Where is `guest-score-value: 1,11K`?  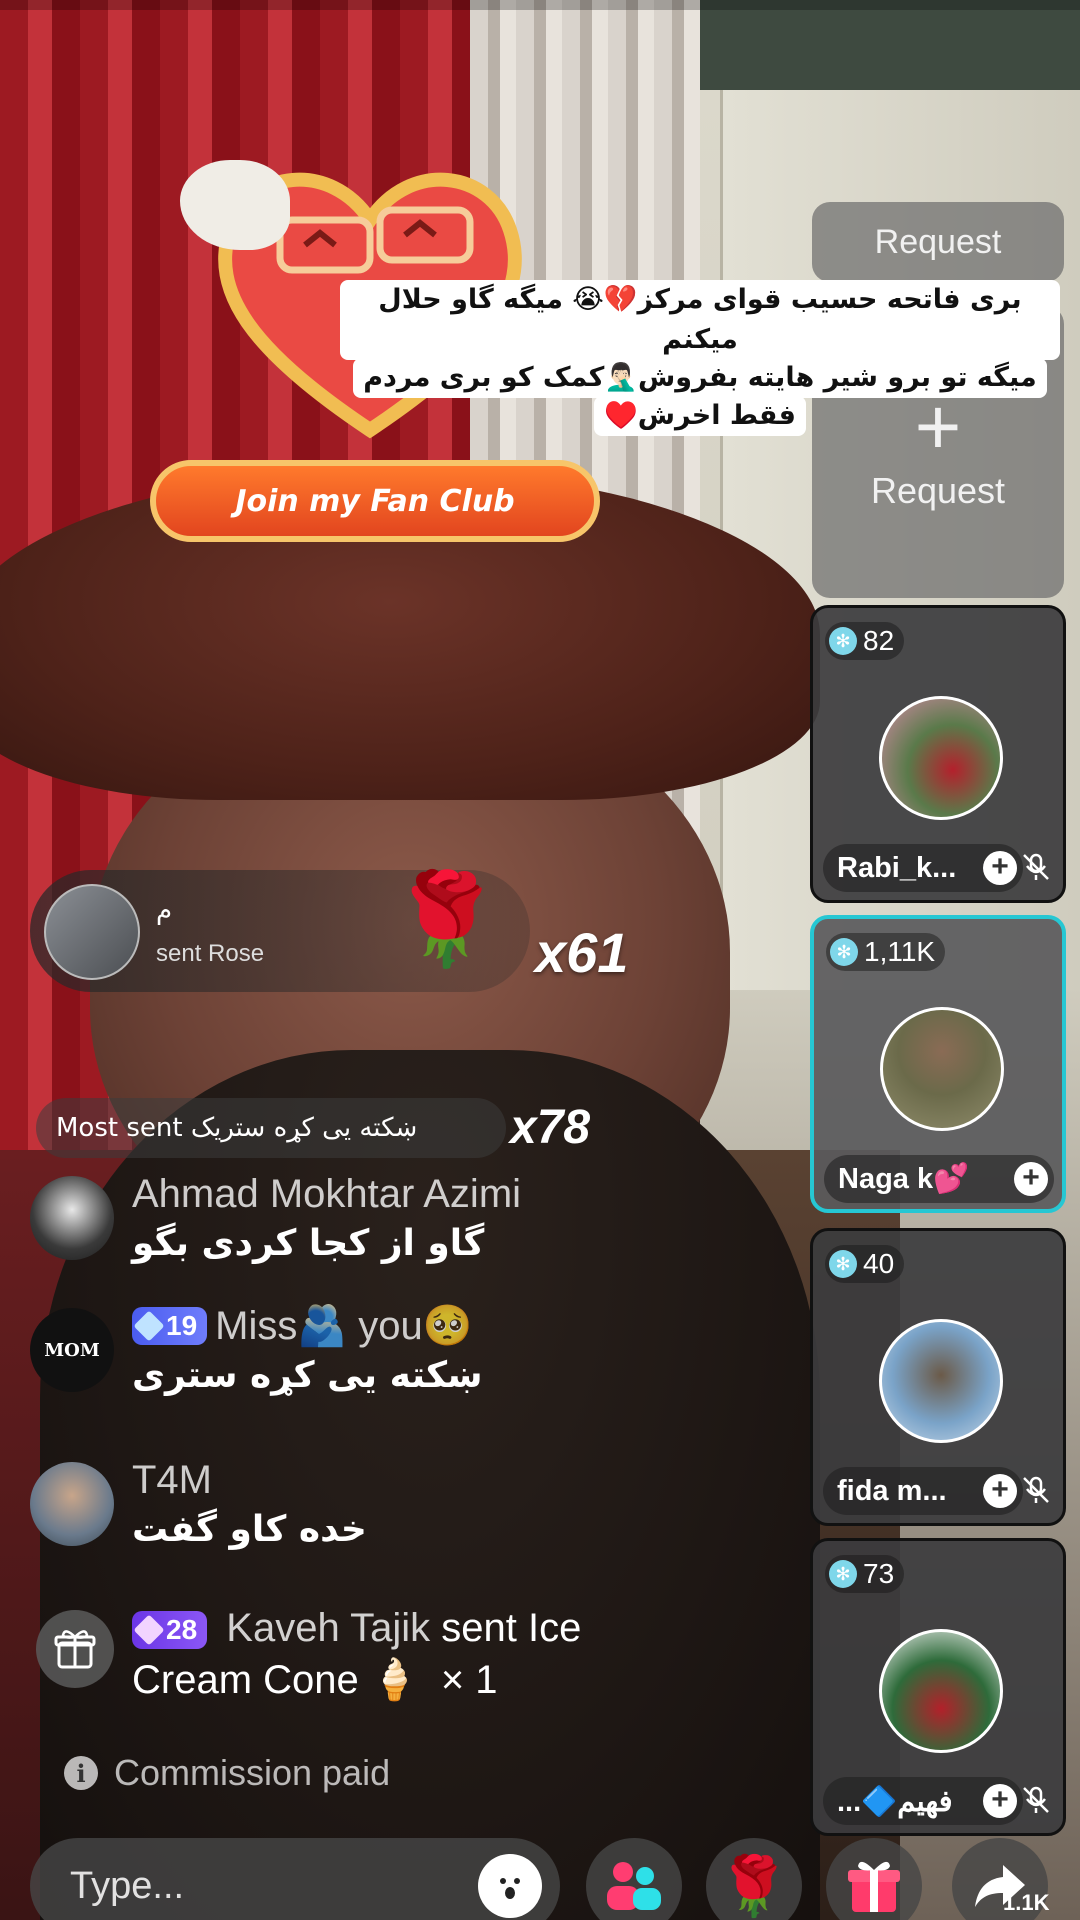 guest-score-value: 1,11K is located at coordinates (900, 951).